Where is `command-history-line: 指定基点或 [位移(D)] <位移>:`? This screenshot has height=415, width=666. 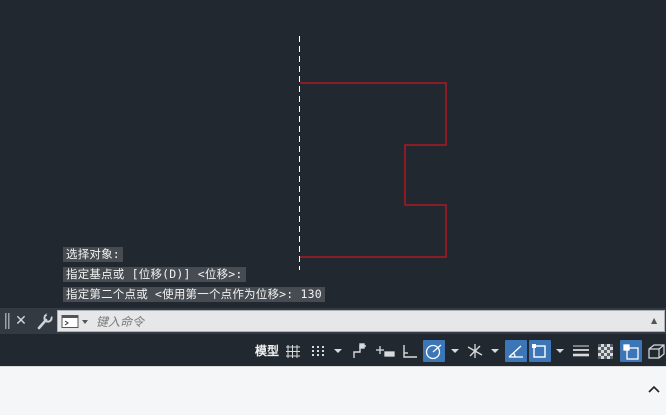
command-history-line: 指定基点或 [位移(D)] <位移>: is located at coordinates (154, 274).